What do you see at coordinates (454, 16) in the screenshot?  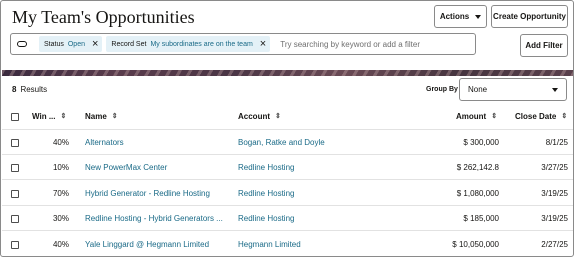 I see `actions-button-label: Actions` at bounding box center [454, 16].